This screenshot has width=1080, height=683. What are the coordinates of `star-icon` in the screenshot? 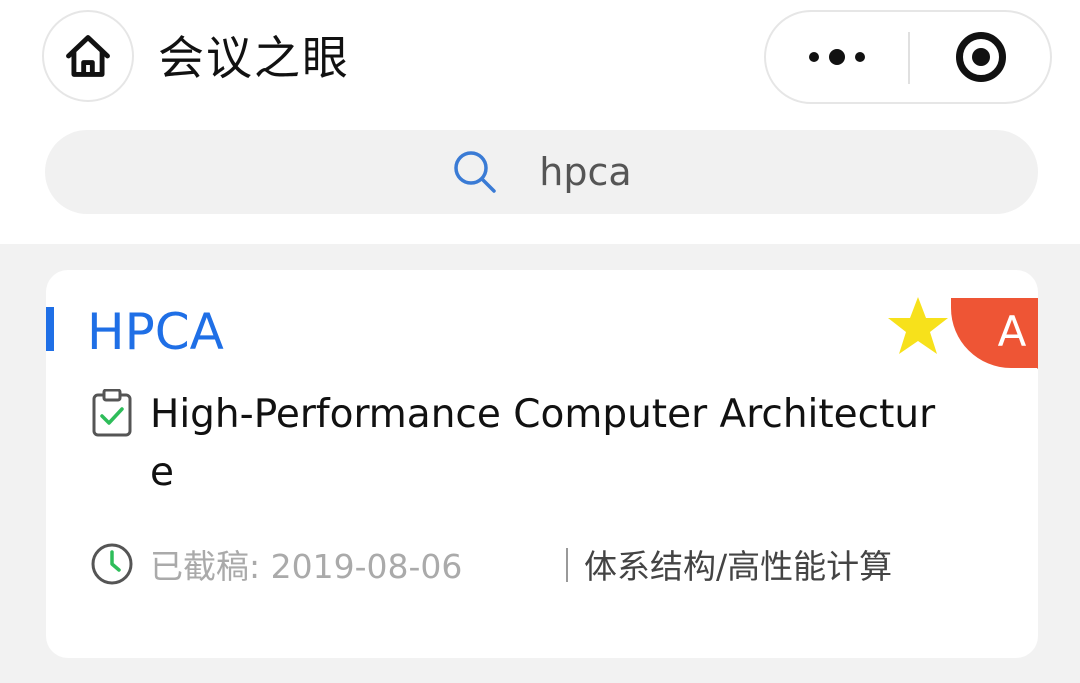 It's located at (918, 326).